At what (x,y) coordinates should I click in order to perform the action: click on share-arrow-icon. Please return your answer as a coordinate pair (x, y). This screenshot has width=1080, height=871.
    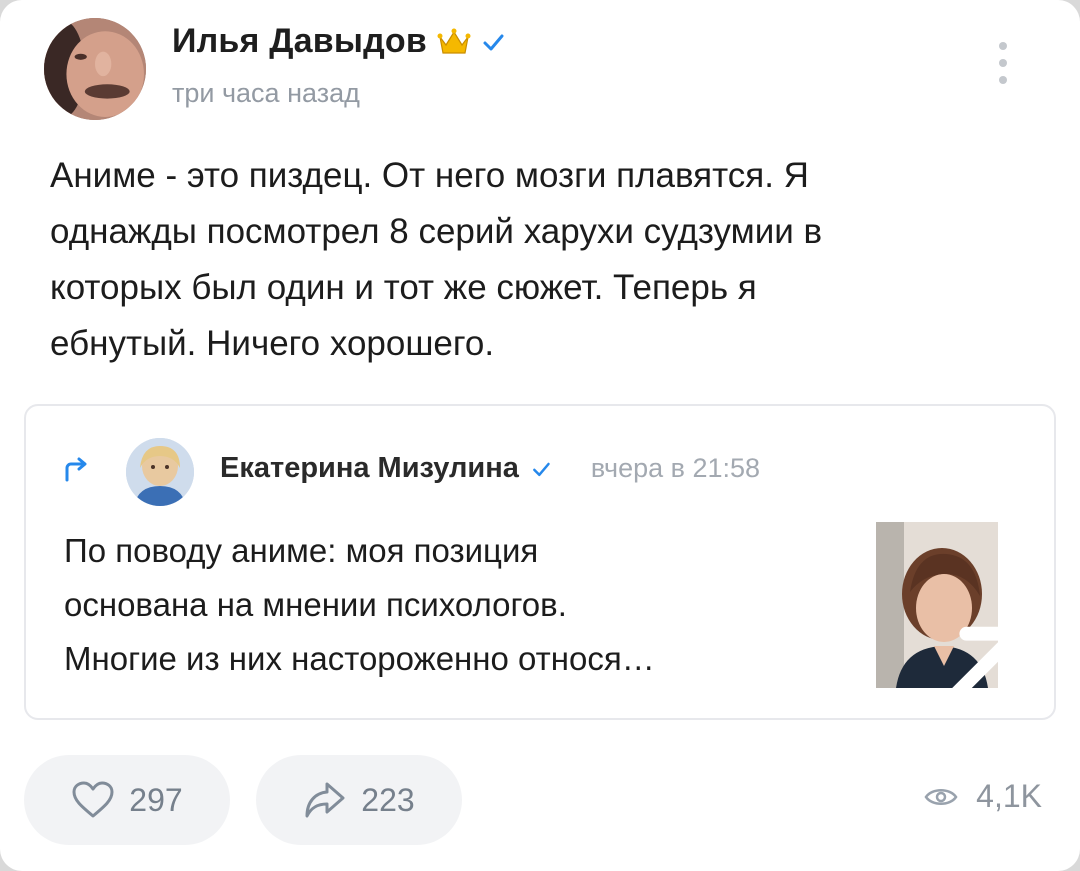
    Looking at the image, I should click on (325, 800).